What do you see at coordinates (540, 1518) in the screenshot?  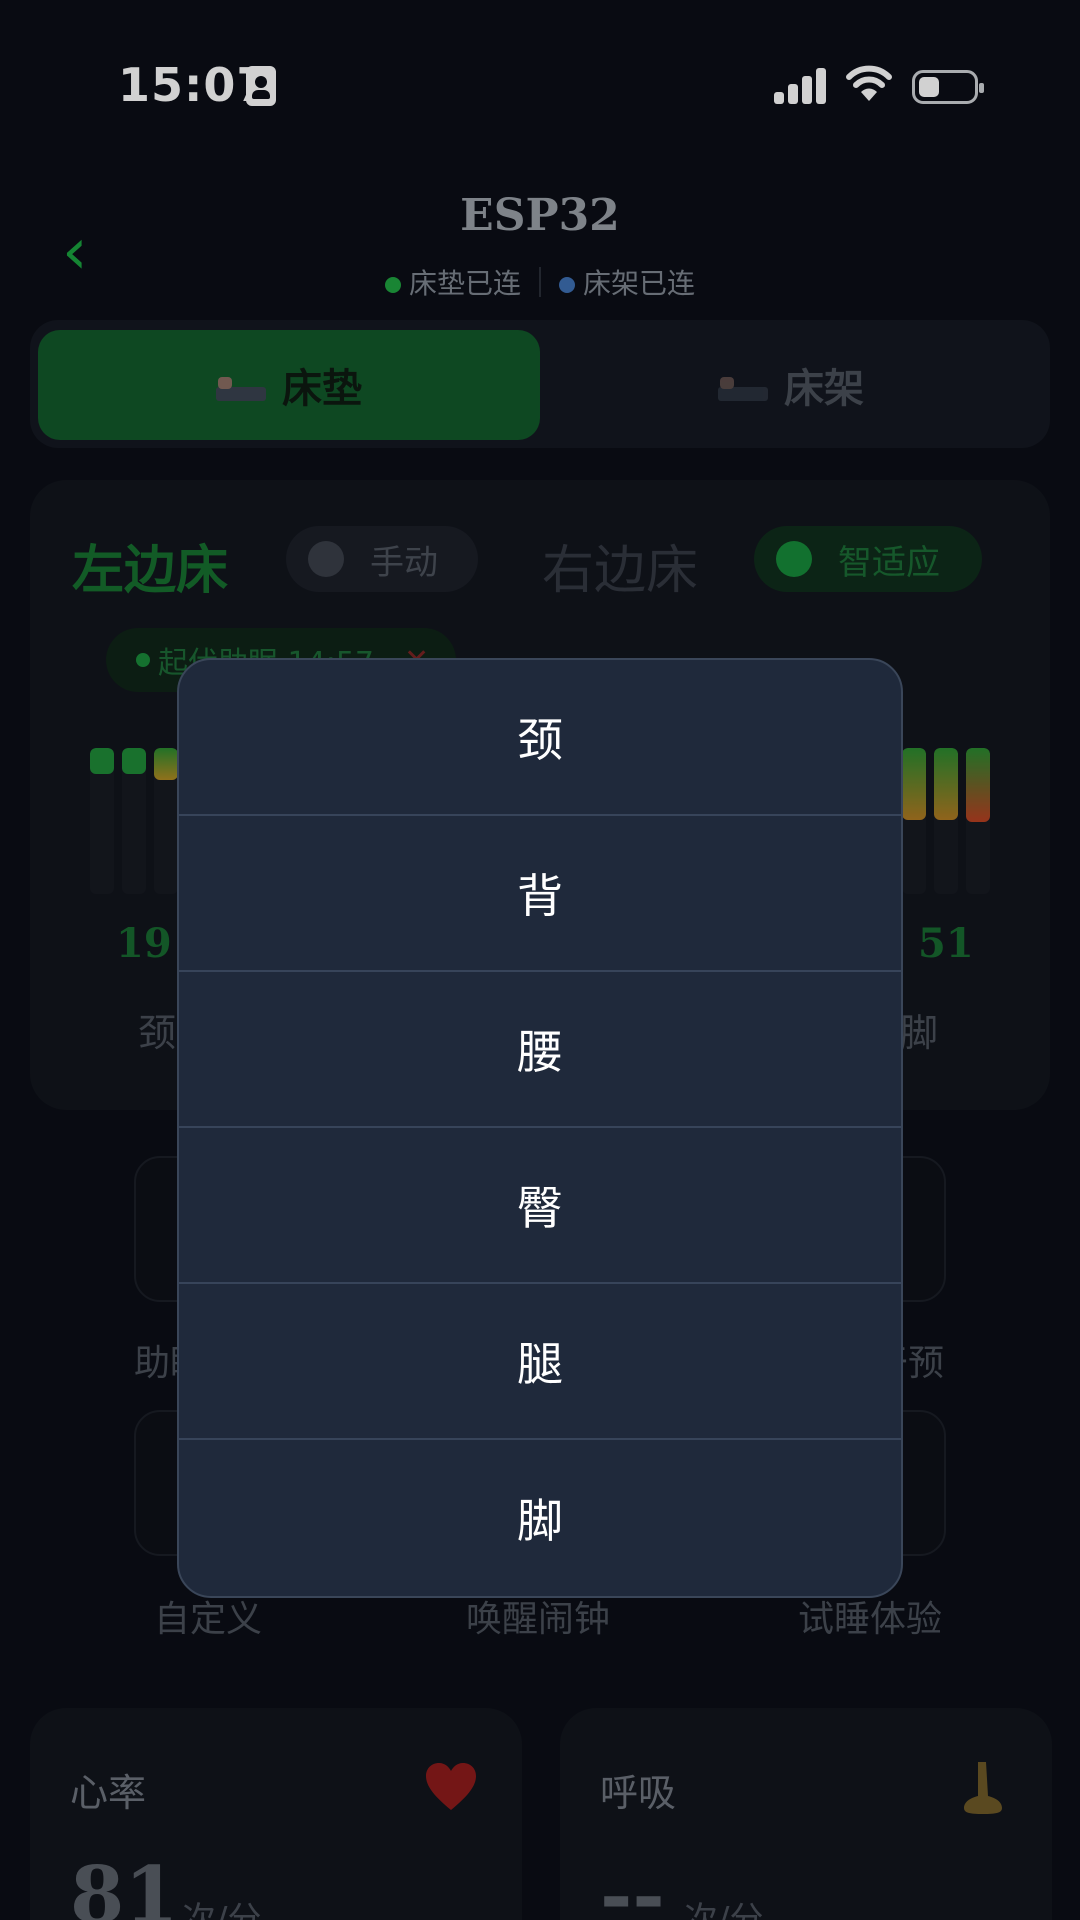 I see `picker-option-feet: 脚` at bounding box center [540, 1518].